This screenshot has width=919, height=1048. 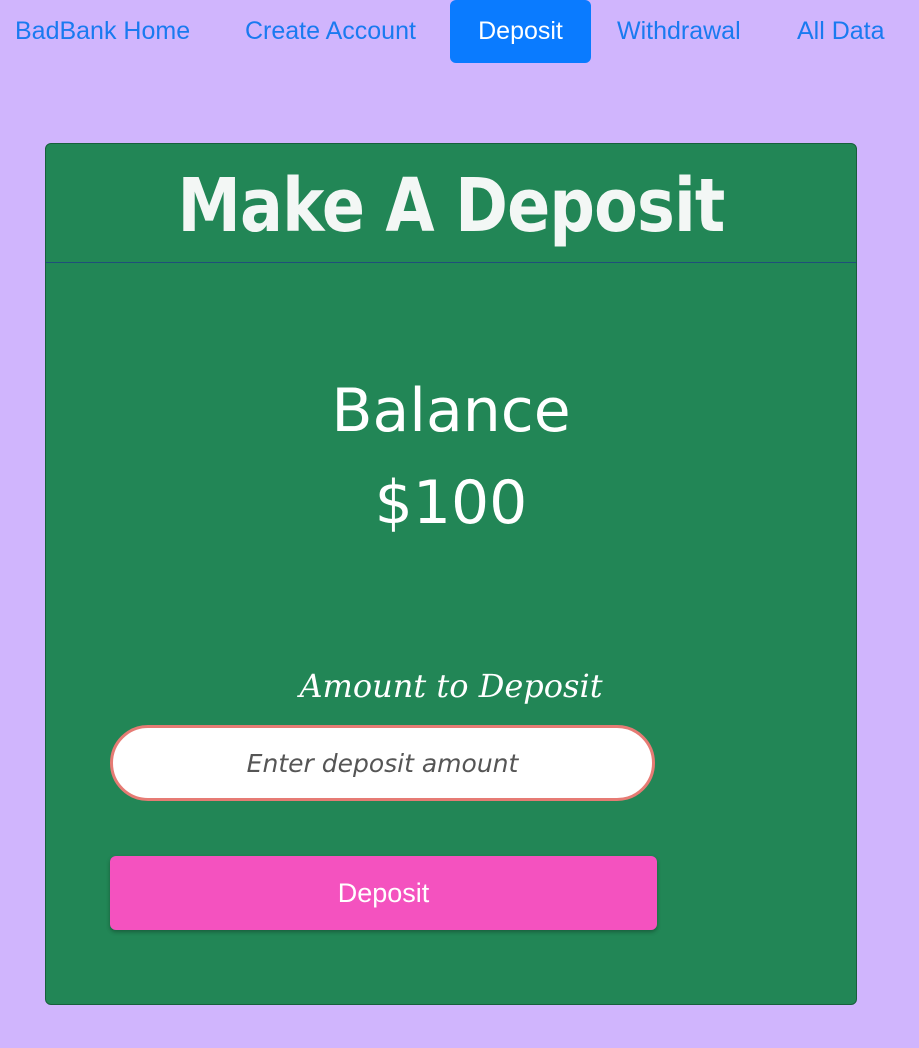 I want to click on amount-to-deposit-label: Amount to Deposit, so click(x=451, y=686).